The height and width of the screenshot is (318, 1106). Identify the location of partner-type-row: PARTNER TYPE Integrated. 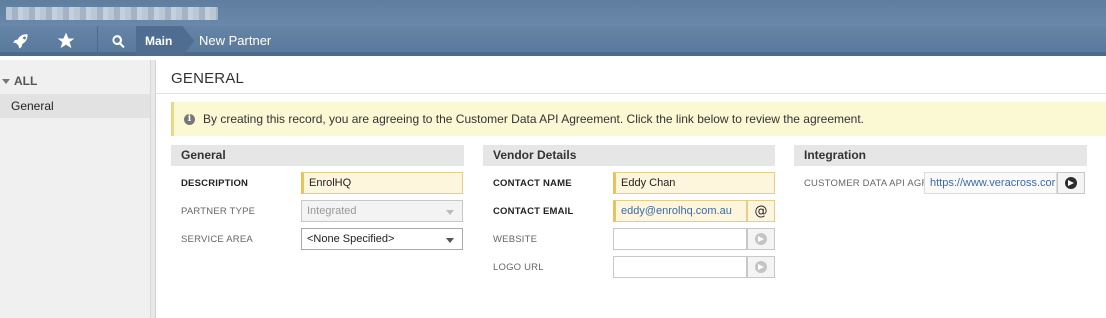
(317, 212).